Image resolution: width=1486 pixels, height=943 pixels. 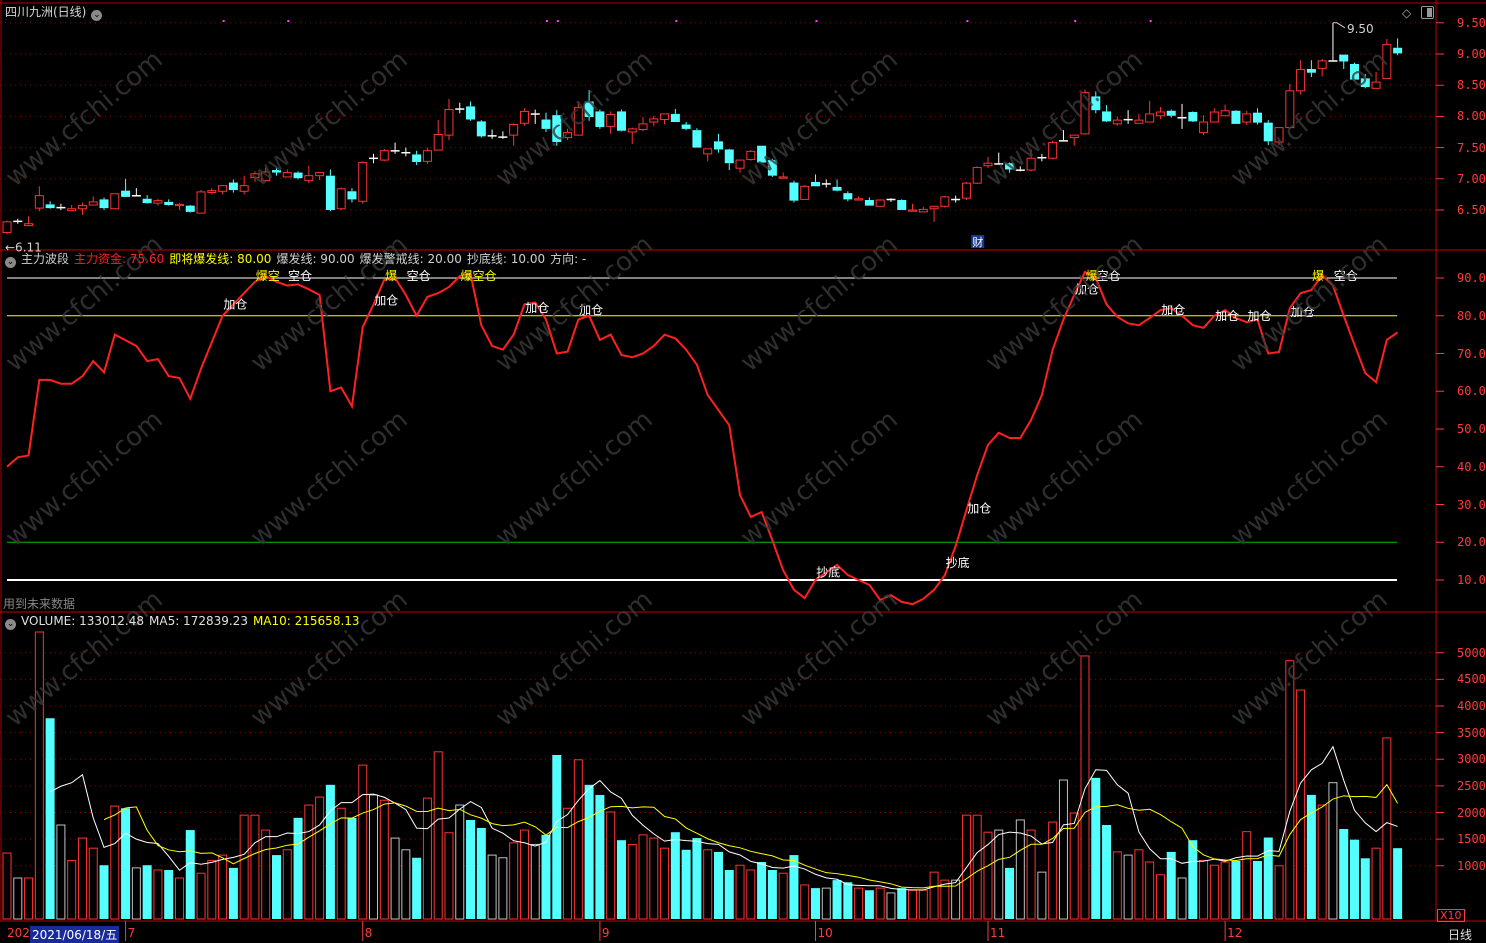 I want to click on volume-axis-label: 25000, so click(x=1471, y=785).